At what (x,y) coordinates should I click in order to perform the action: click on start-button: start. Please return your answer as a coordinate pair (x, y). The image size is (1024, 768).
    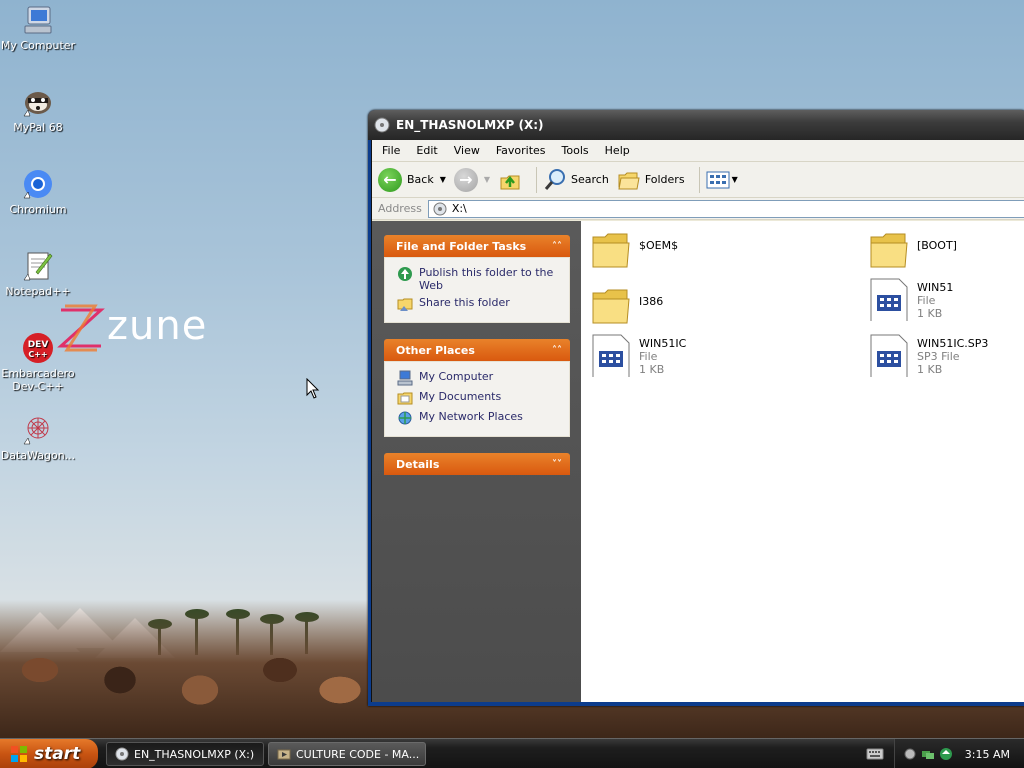
    Looking at the image, I should click on (49, 753).